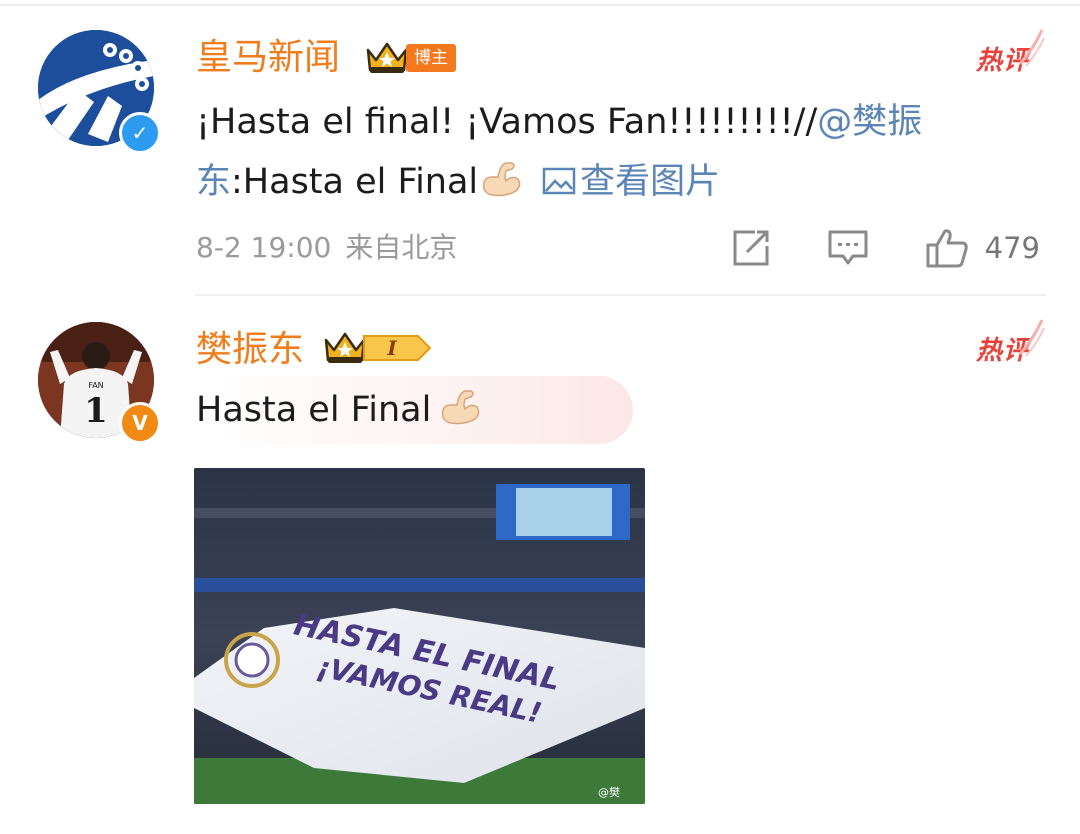 The image size is (1080, 834). What do you see at coordinates (355, 182) in the screenshot?
I see `quoted-text: :Hasta el Final` at bounding box center [355, 182].